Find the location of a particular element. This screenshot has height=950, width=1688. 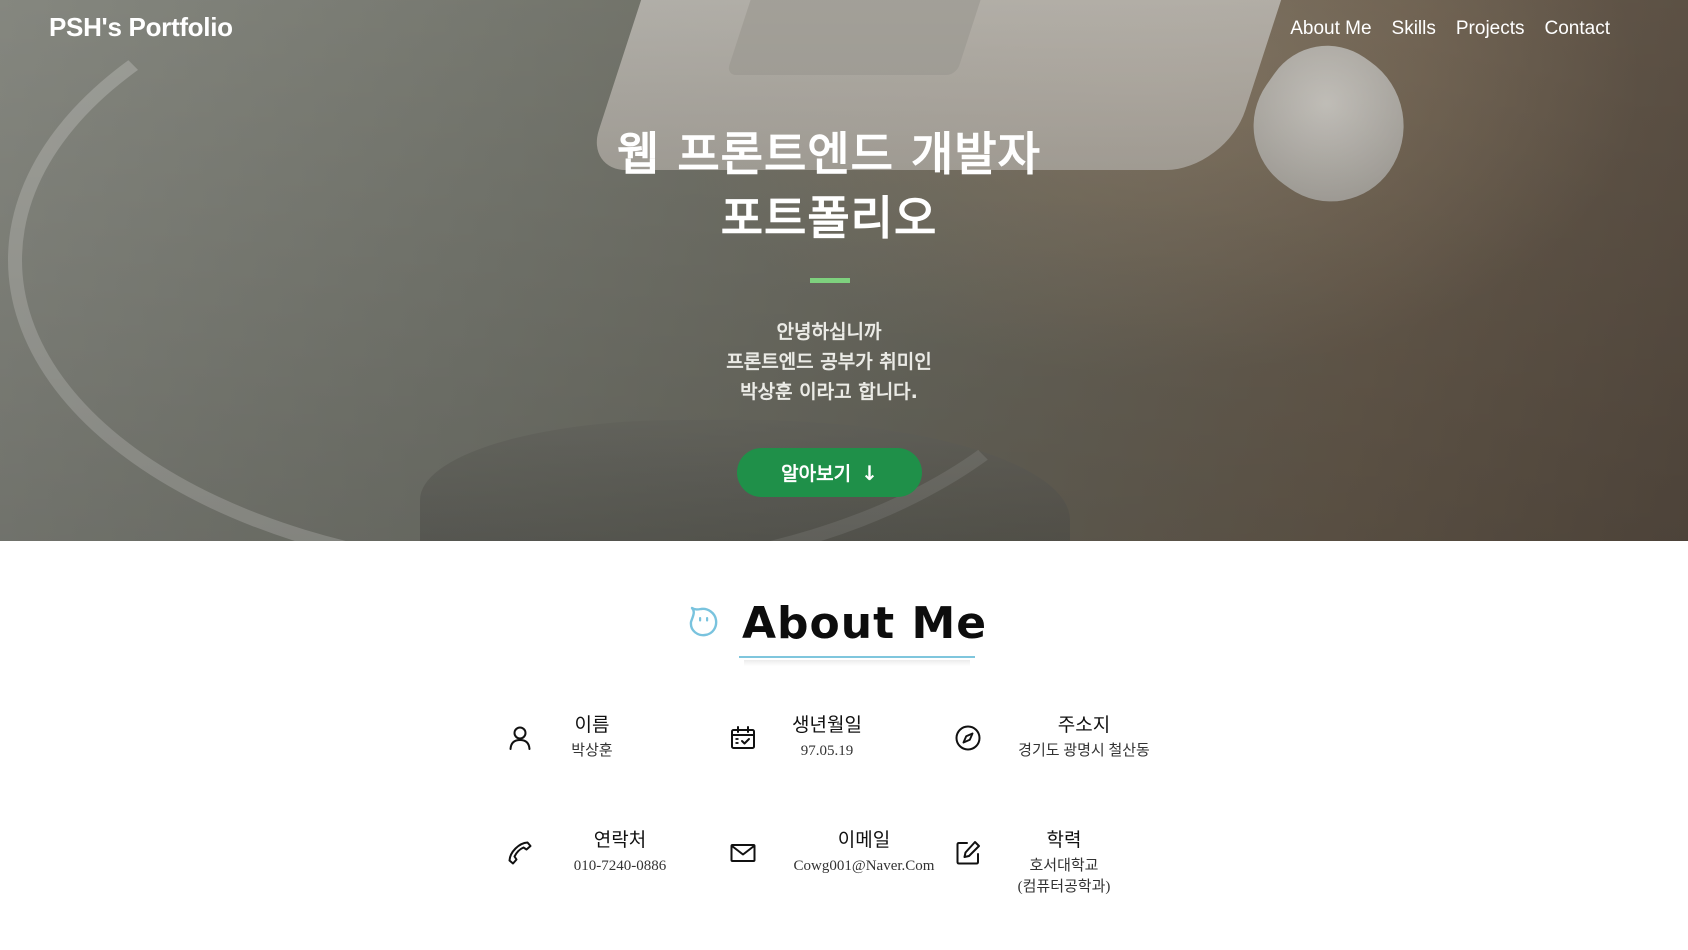

hero-title-line: 포트폴리오 is located at coordinates (829, 218).